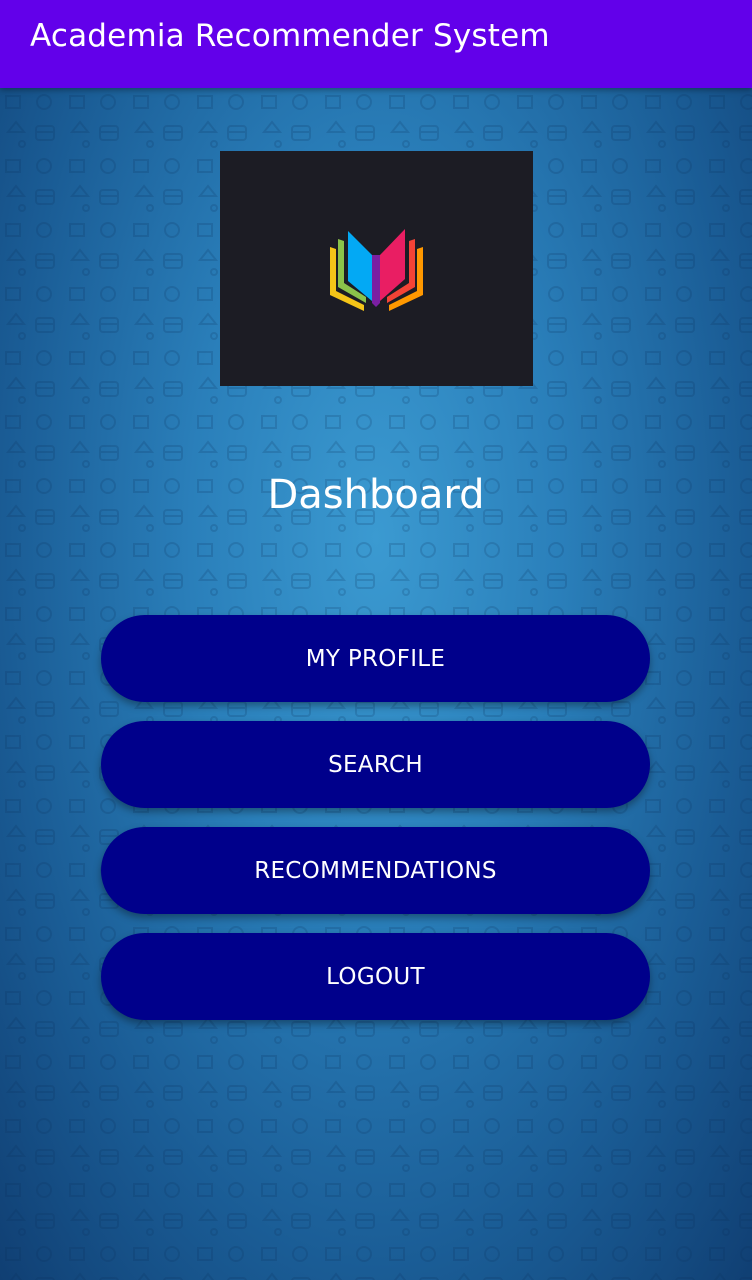  I want to click on app-logo, so click(376, 268).